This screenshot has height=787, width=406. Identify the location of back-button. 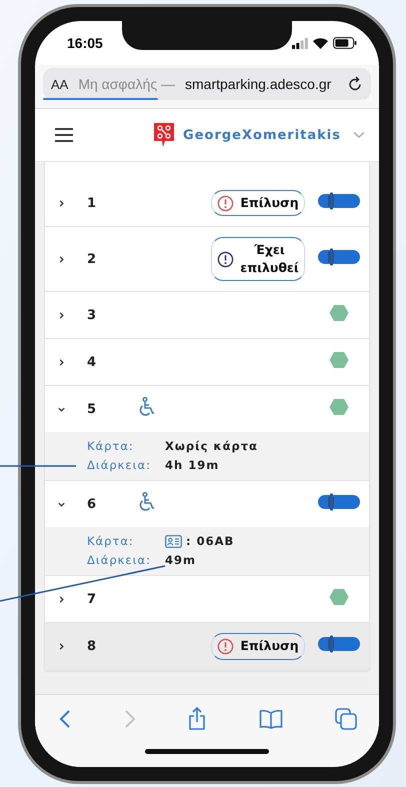
(65, 719).